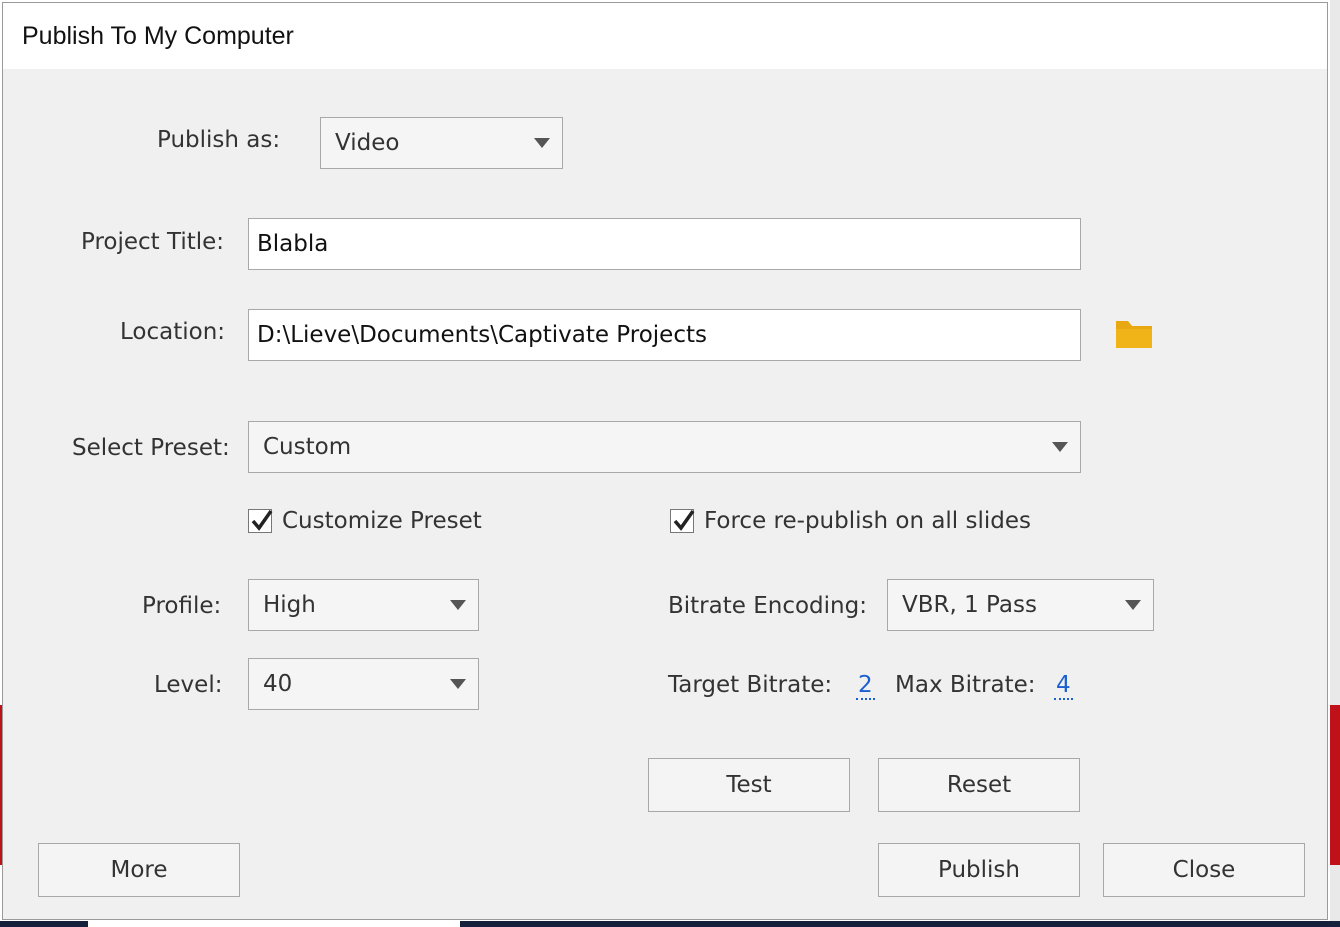  I want to click on location-input: D:\Lieve\Documents\Captivate Projects, so click(664, 335).